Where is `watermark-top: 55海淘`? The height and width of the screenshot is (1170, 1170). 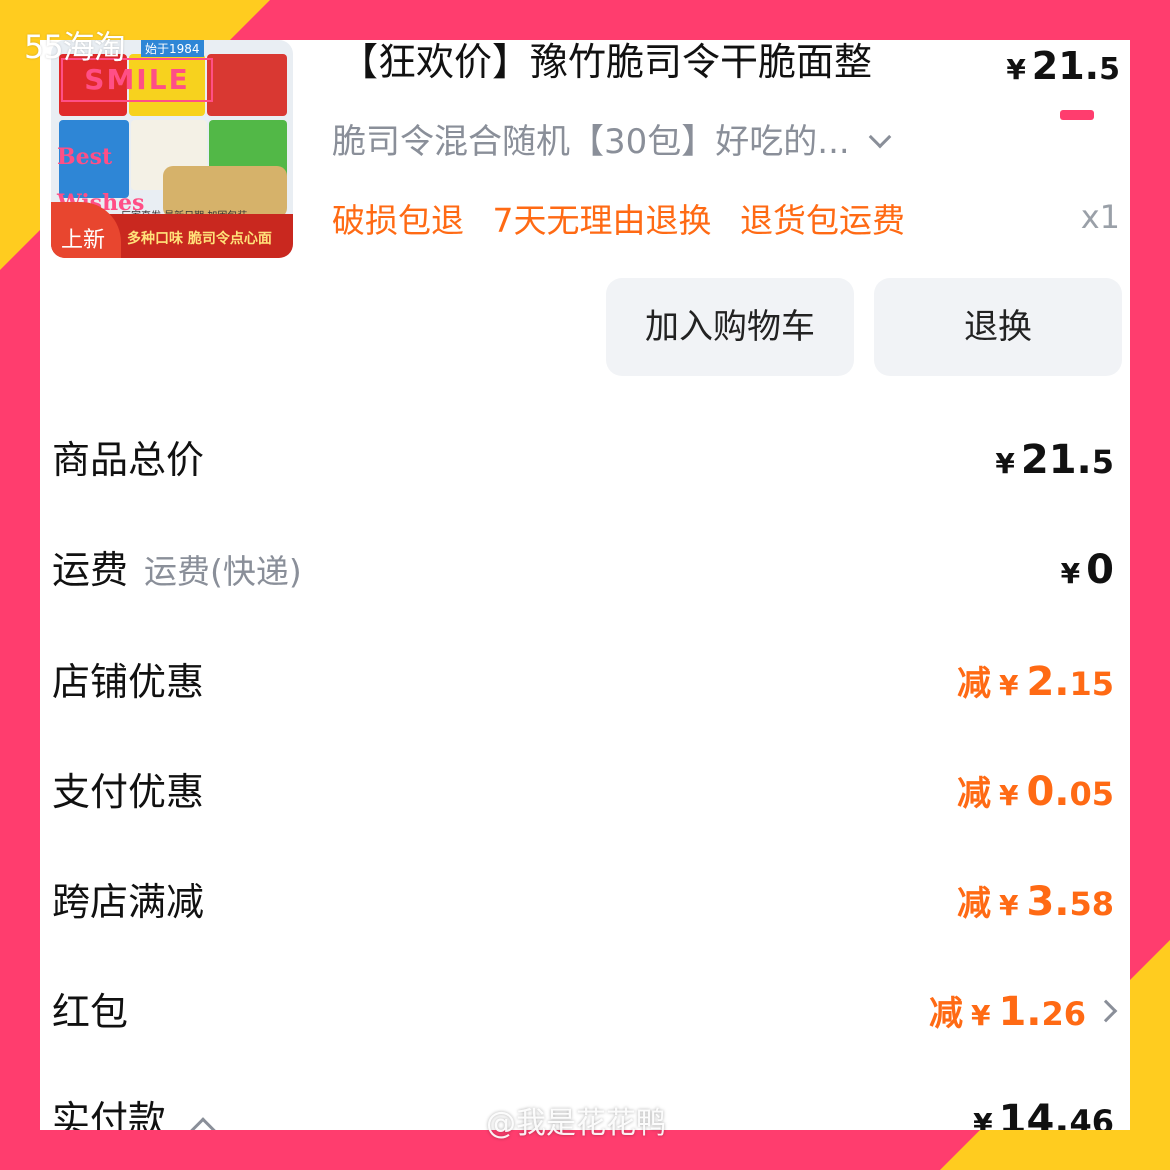 watermark-top: 55海淘 is located at coordinates (75, 47).